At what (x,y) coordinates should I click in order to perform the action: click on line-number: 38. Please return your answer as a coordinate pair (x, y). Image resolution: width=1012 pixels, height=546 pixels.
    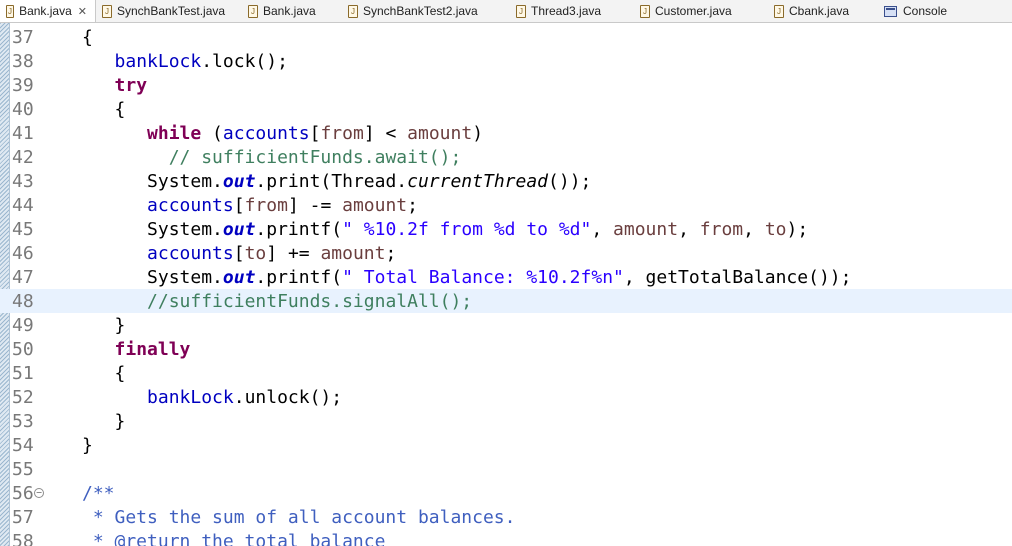
    Looking at the image, I should click on (23, 61).